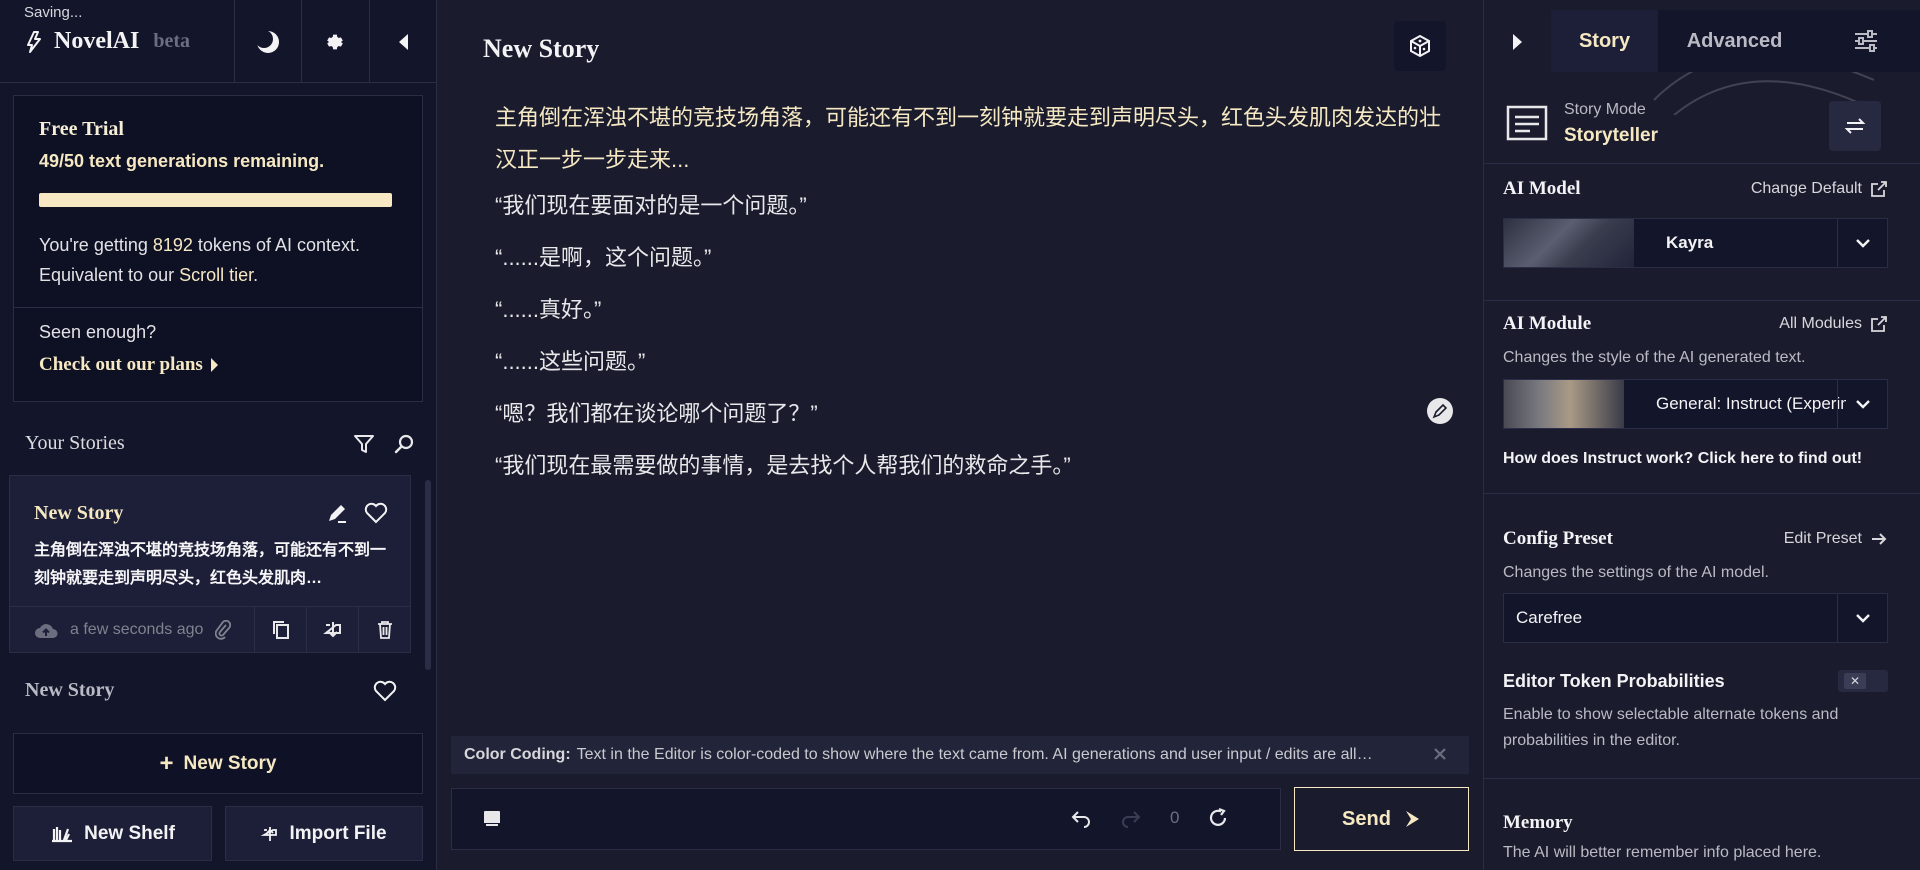  Describe the element at coordinates (1569, 243) in the screenshot. I see `model-thumbnail` at that location.